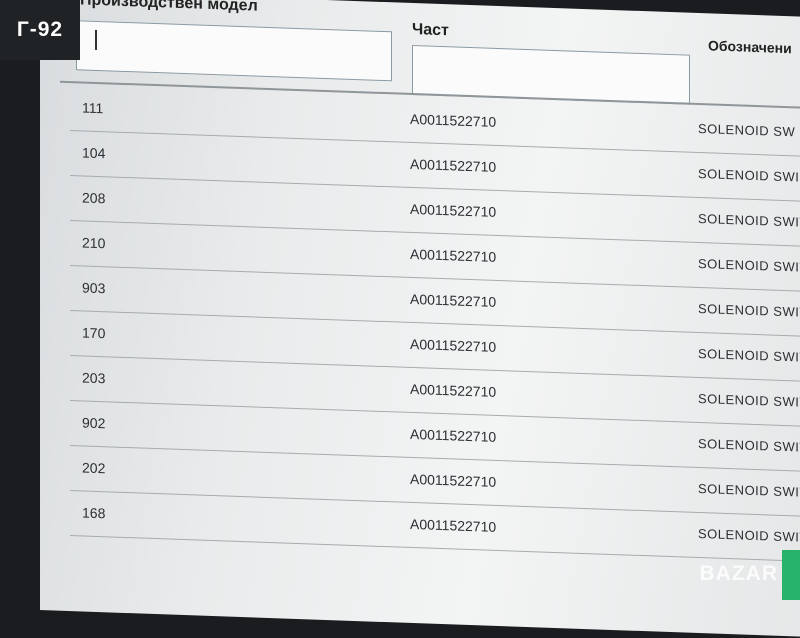 This screenshot has height=638, width=800. I want to click on row-model-cell: 202, so click(94, 468).